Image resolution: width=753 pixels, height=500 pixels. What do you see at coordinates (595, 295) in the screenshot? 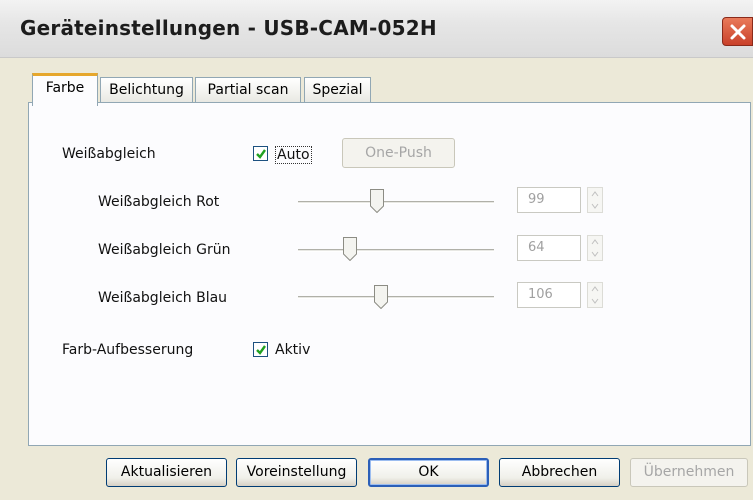
I see `spinner-blue` at bounding box center [595, 295].